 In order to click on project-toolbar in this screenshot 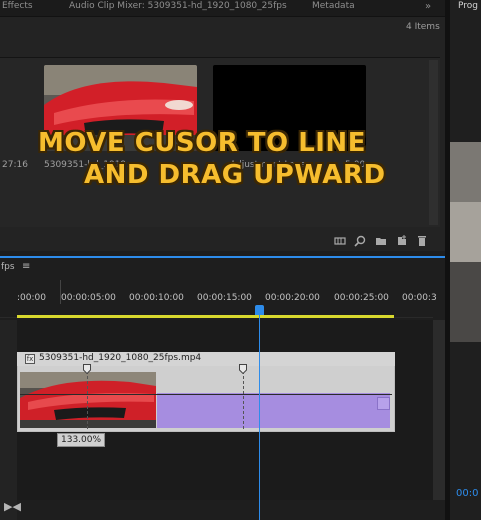, I will do `click(220, 239)`.